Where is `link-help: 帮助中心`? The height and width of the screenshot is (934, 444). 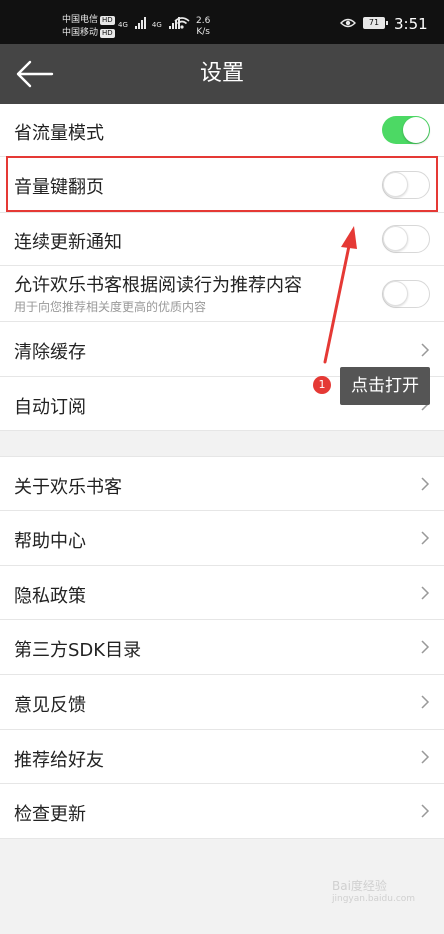 link-help: 帮助中心 is located at coordinates (222, 538).